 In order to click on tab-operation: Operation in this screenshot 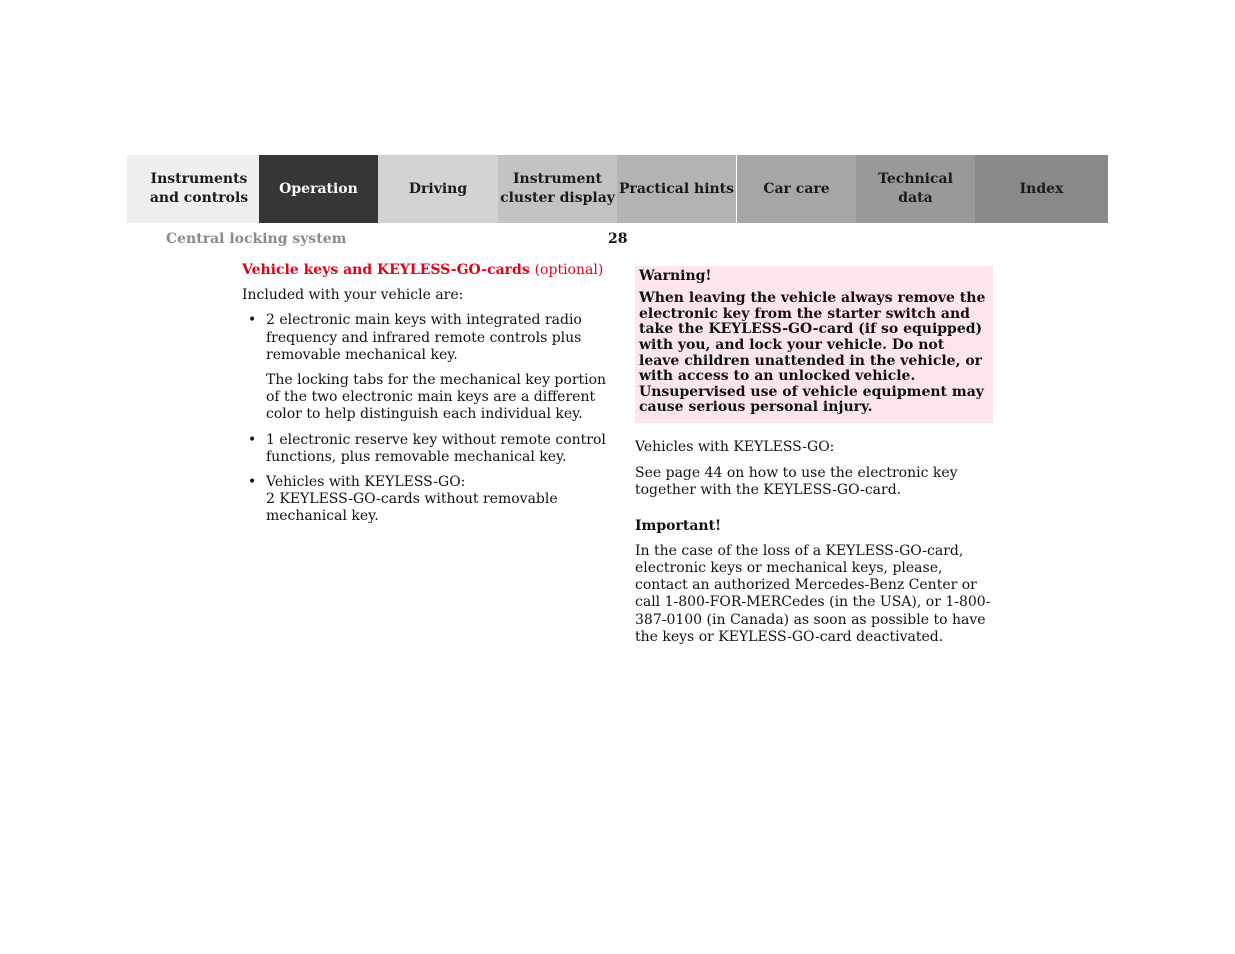, I will do `click(318, 189)`.